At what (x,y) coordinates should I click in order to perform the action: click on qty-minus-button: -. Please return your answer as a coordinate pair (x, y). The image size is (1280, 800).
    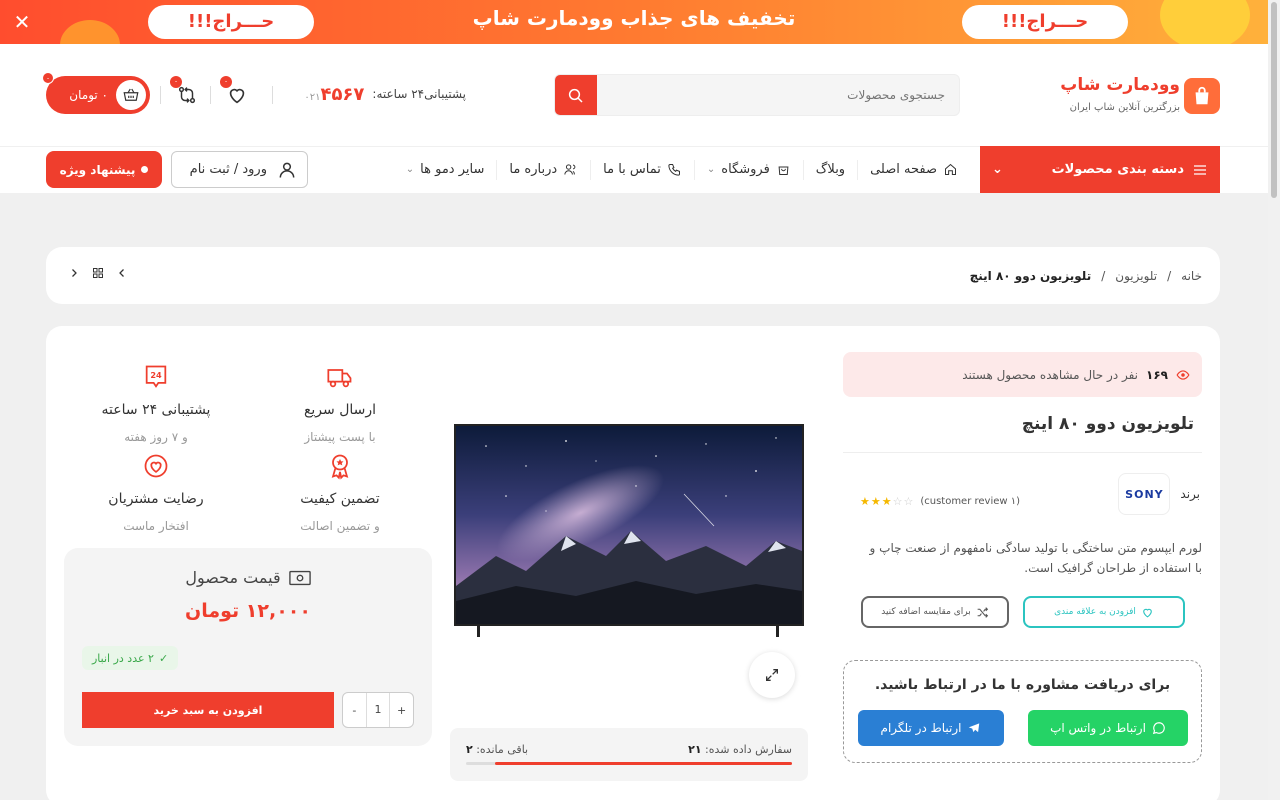
    Looking at the image, I should click on (354, 710).